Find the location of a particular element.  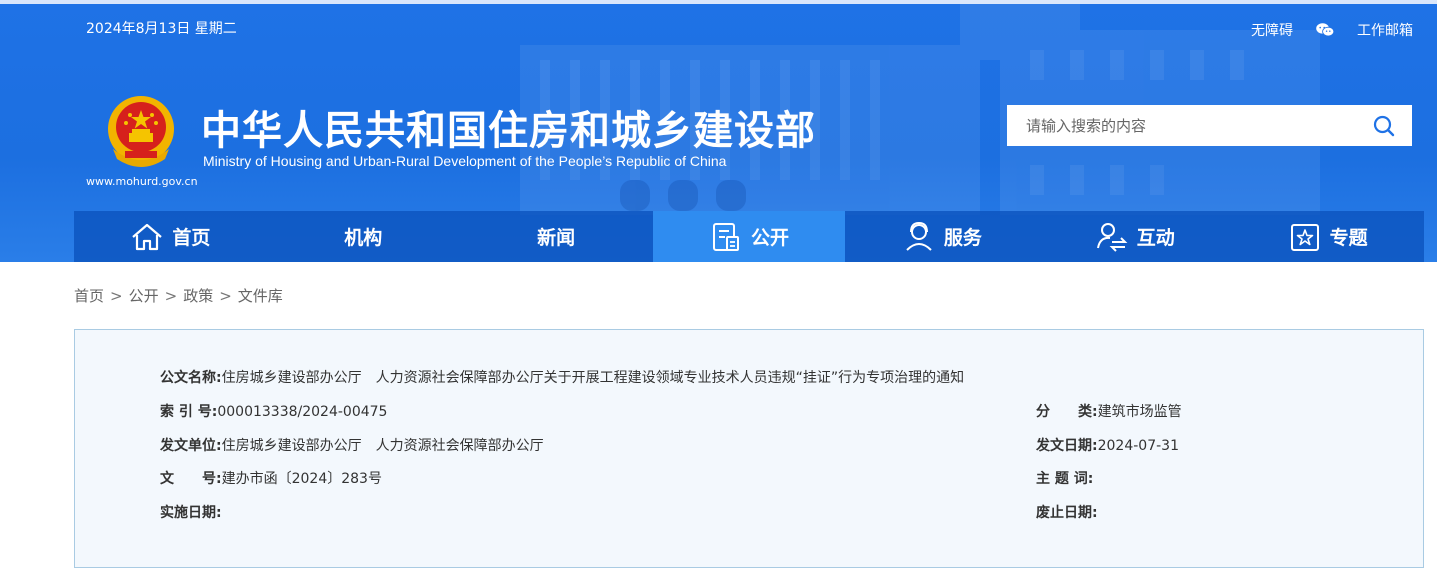

issue-date-row: 发文日期:2024-07-31 is located at coordinates (1107, 445).